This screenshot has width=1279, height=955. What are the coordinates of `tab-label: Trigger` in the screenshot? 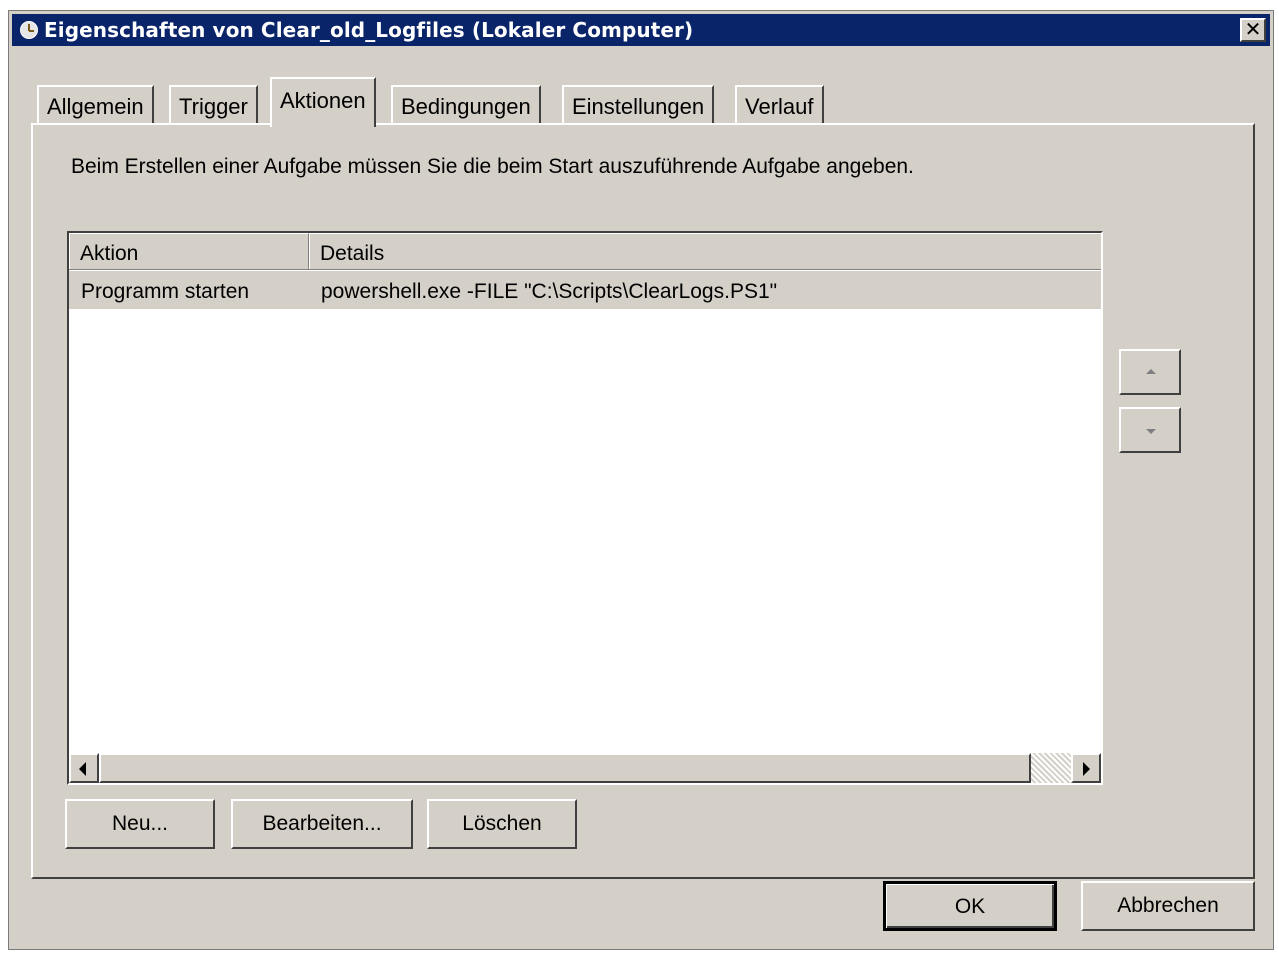 It's located at (213, 106).